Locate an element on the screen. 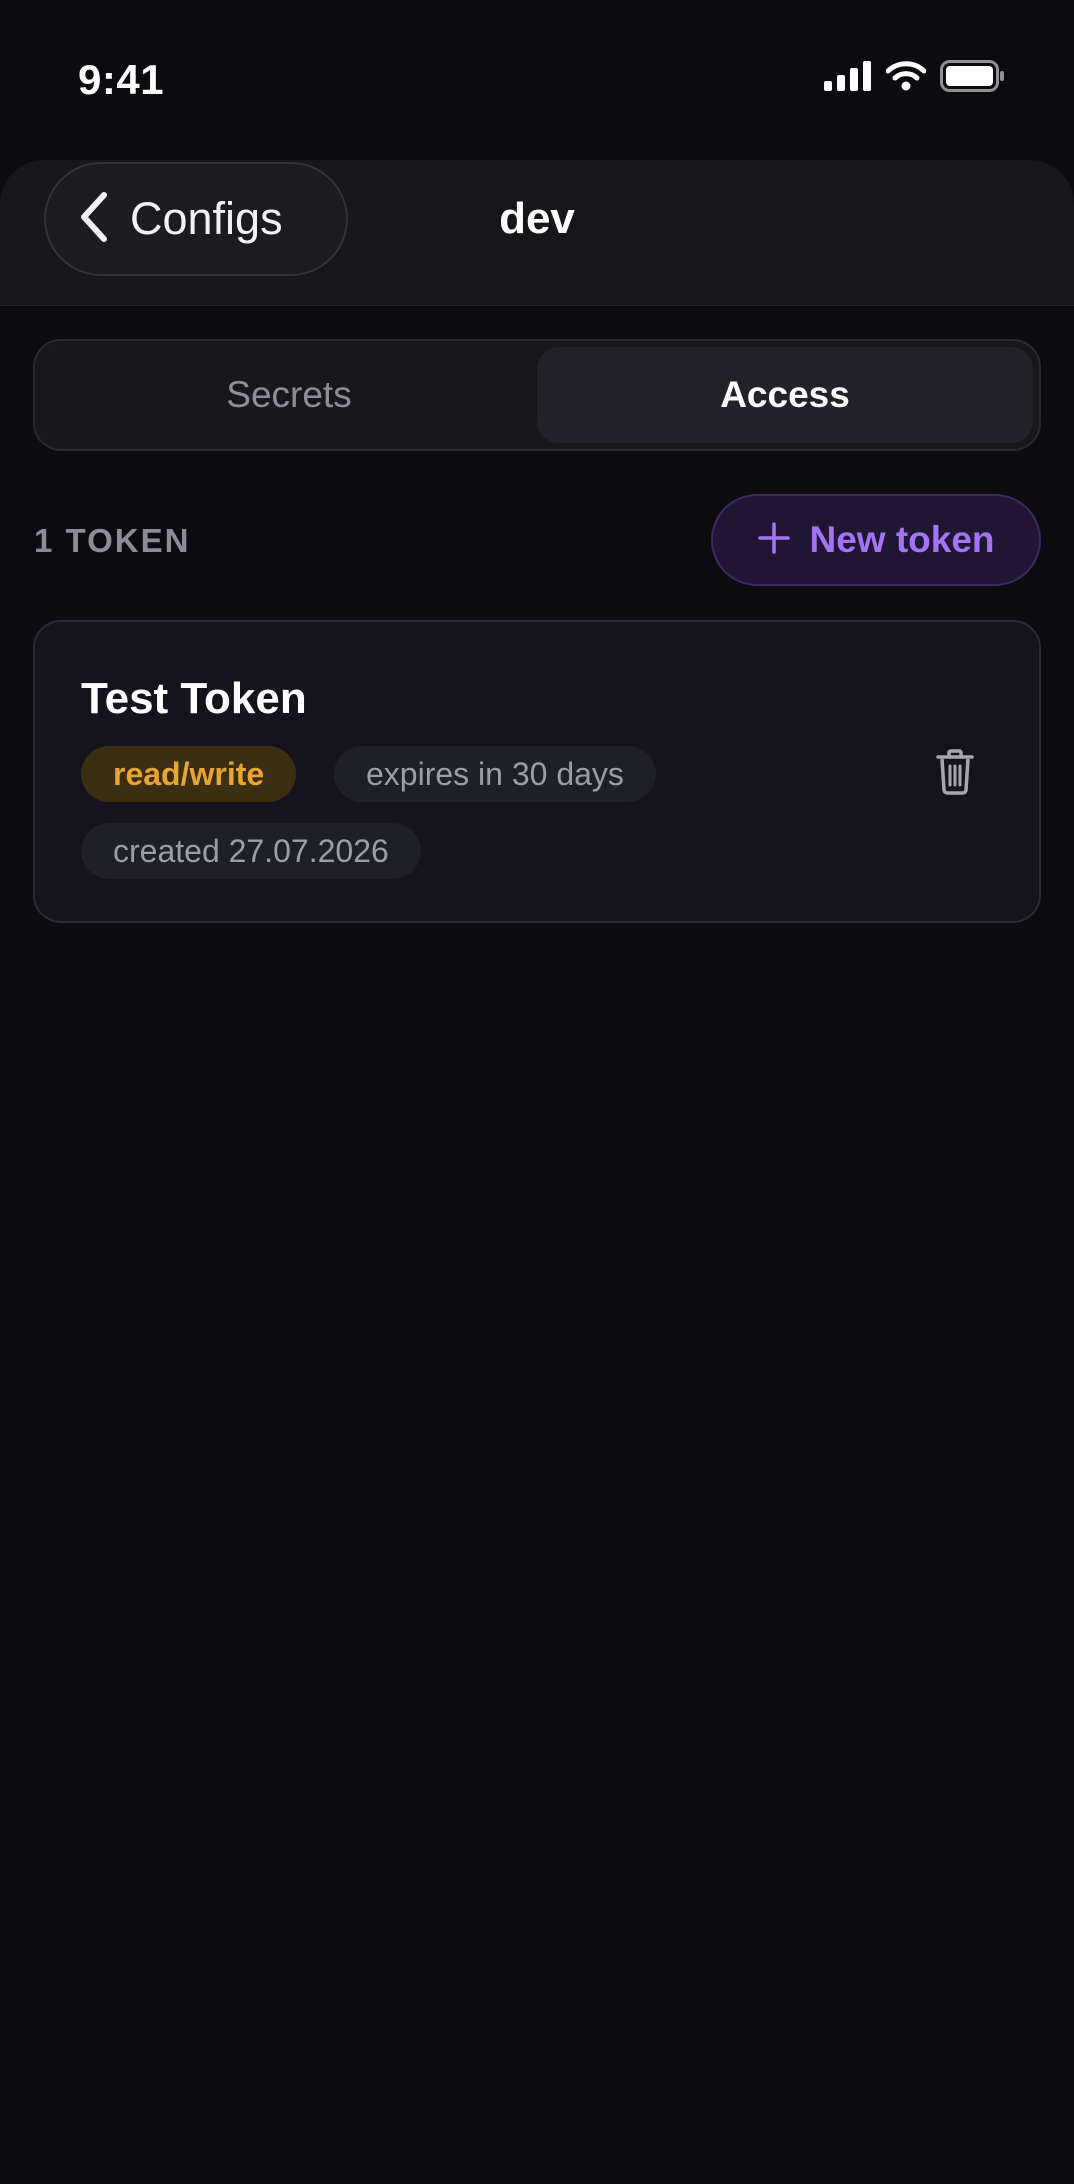  trash-icon is located at coordinates (955, 774).